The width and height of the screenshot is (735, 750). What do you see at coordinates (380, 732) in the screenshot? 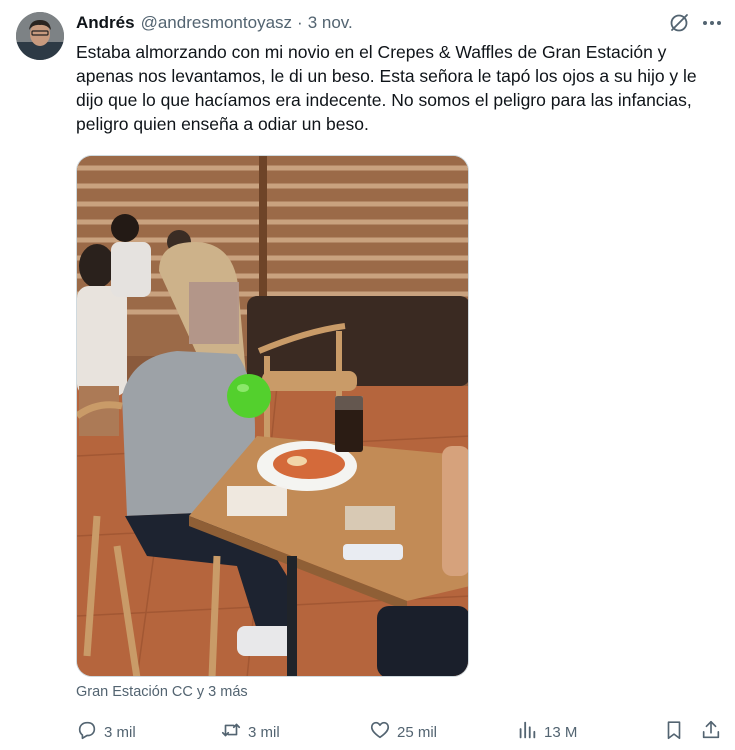
I see `heart-icon` at bounding box center [380, 732].